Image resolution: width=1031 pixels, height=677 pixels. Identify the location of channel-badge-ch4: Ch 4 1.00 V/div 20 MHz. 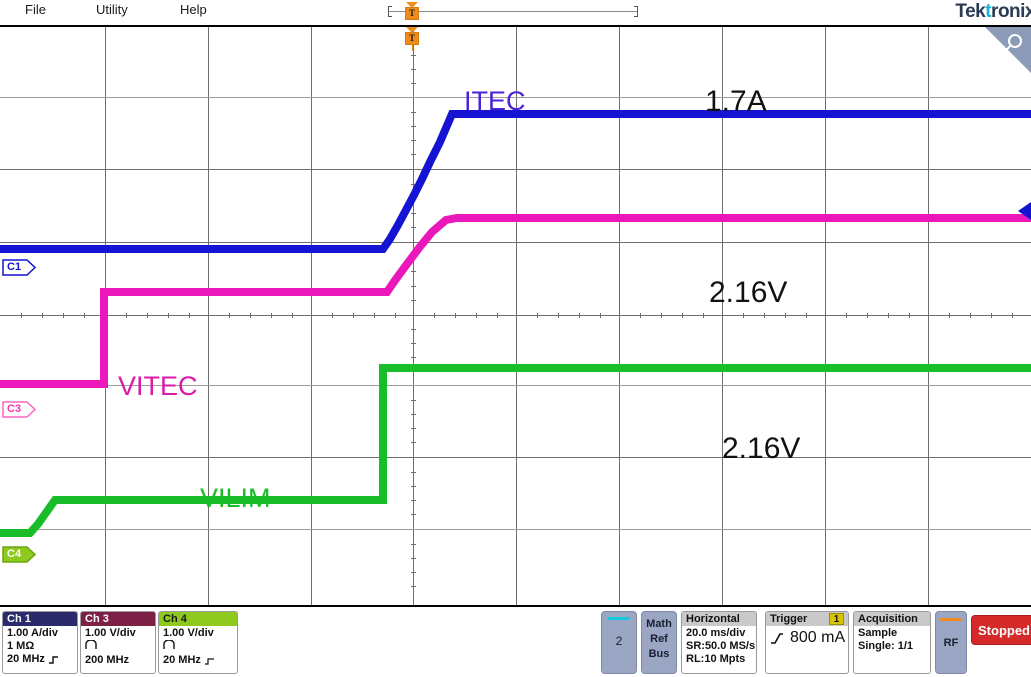
(198, 642).